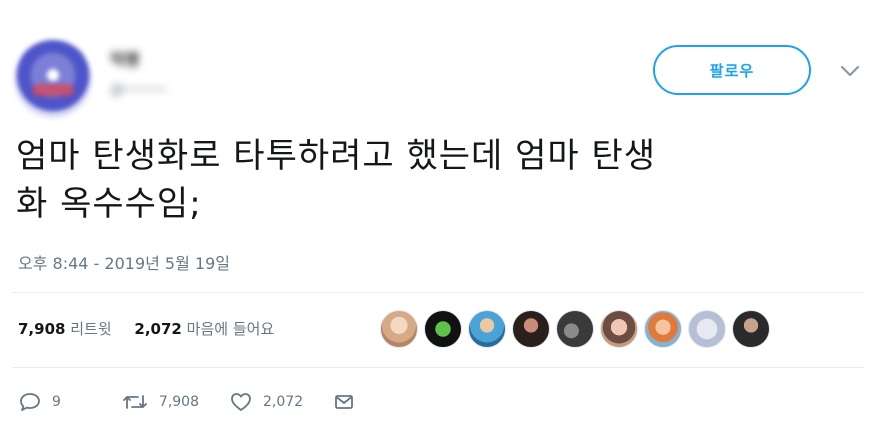 This screenshot has height=447, width=882. I want to click on tweet-text-line: 엄마 탄생화로 타투하려고 했는데 엄마 탄생, so click(336, 156).